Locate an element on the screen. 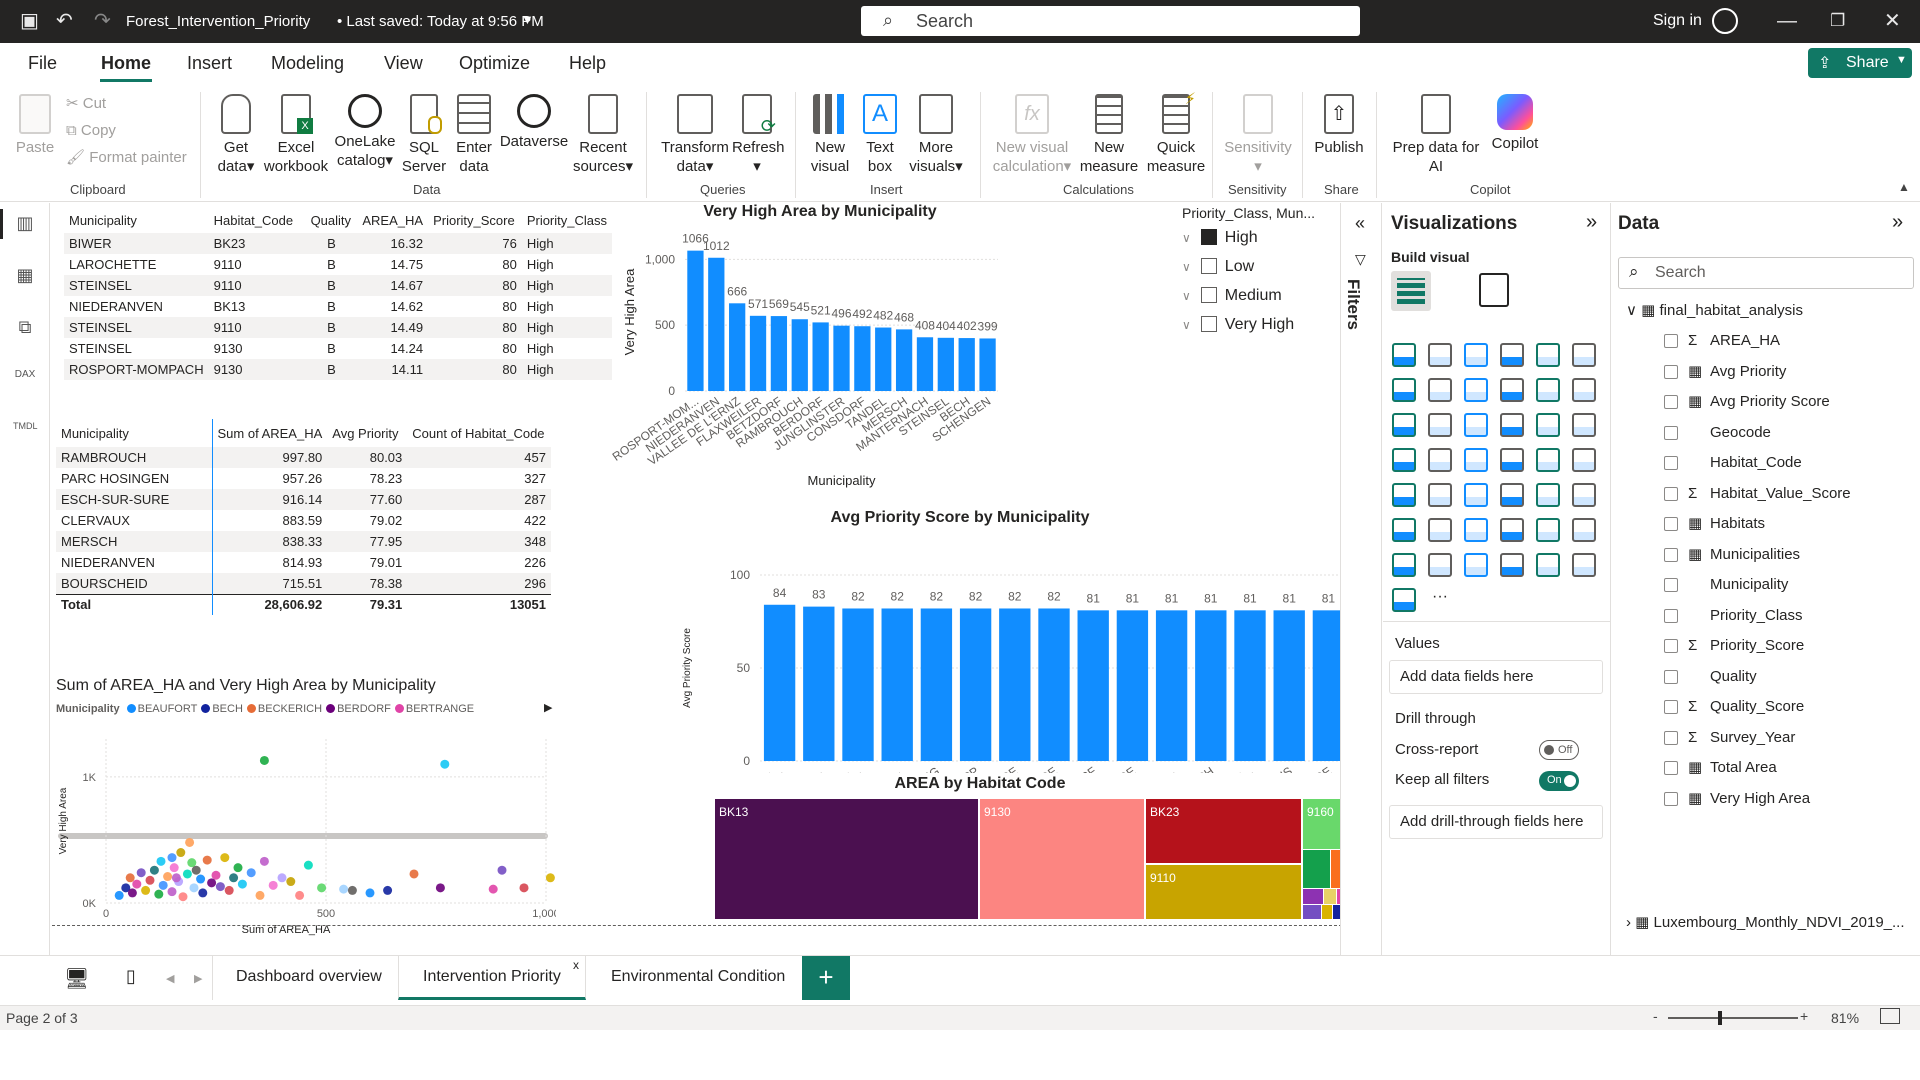  diamond-icon is located at coordinates (1584, 565).